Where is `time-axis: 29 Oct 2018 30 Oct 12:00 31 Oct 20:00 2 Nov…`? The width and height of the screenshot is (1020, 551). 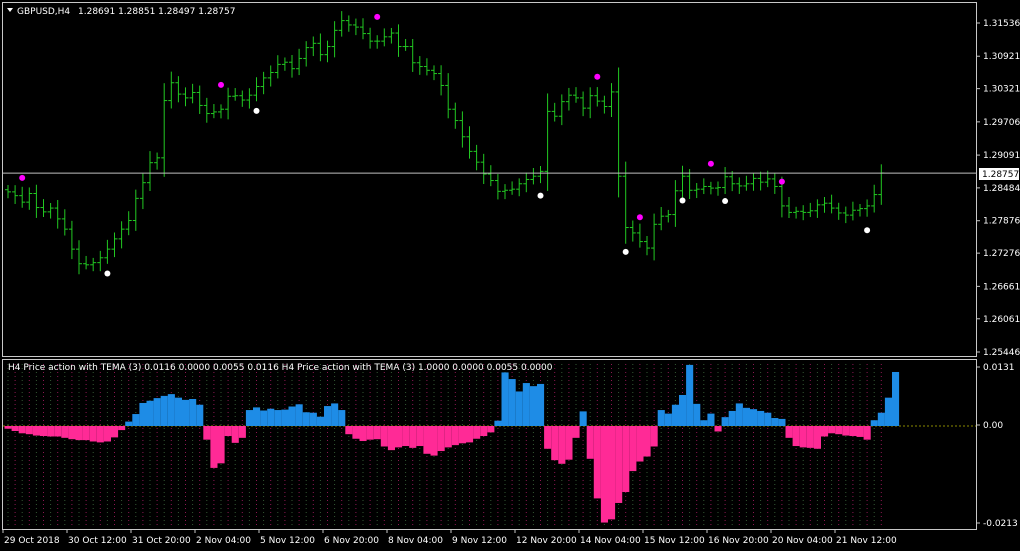
time-axis: 29 Oct 2018 30 Oct 12:00 31 Oct 20:00 2 Nov… is located at coordinates (488, 540).